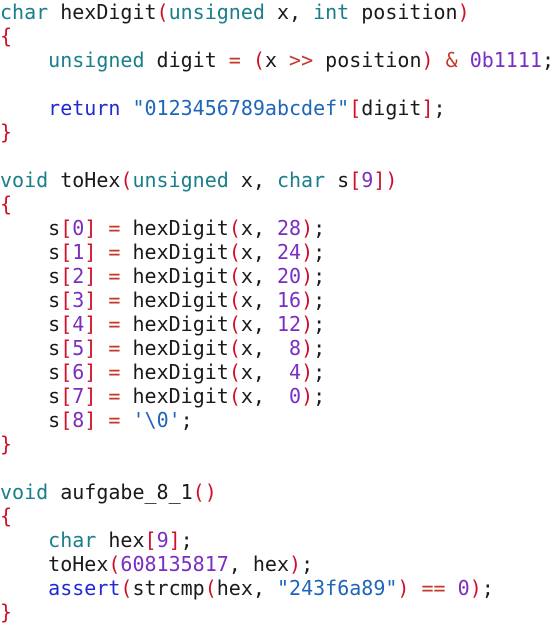 This screenshot has height=624, width=552. What do you see at coordinates (276, 36) in the screenshot?
I see `code-line: {` at bounding box center [276, 36].